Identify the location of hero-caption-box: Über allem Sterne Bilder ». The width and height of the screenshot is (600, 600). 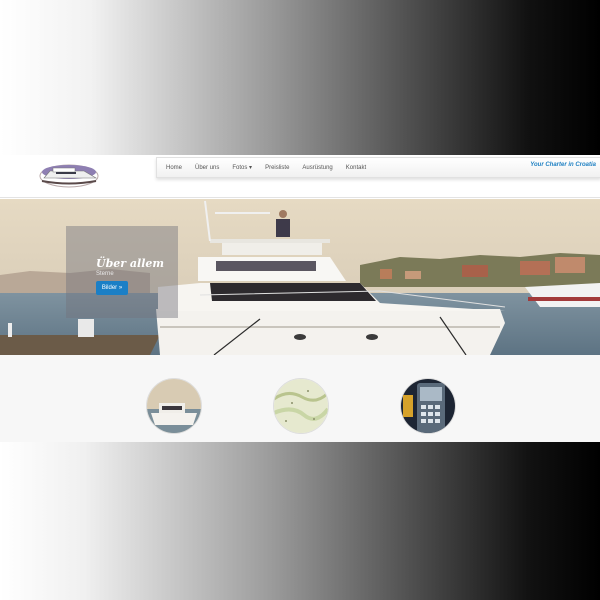
(122, 272).